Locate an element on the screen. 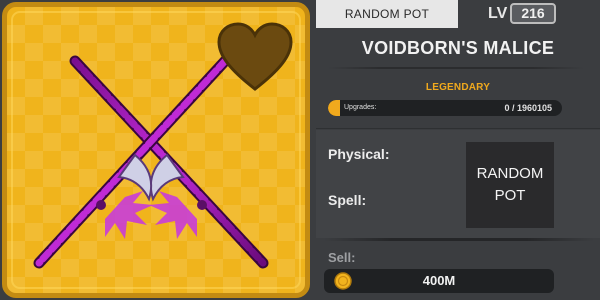 Image resolution: width=600 pixels, height=300 pixels. upgrades-progress-fill is located at coordinates (334, 108).